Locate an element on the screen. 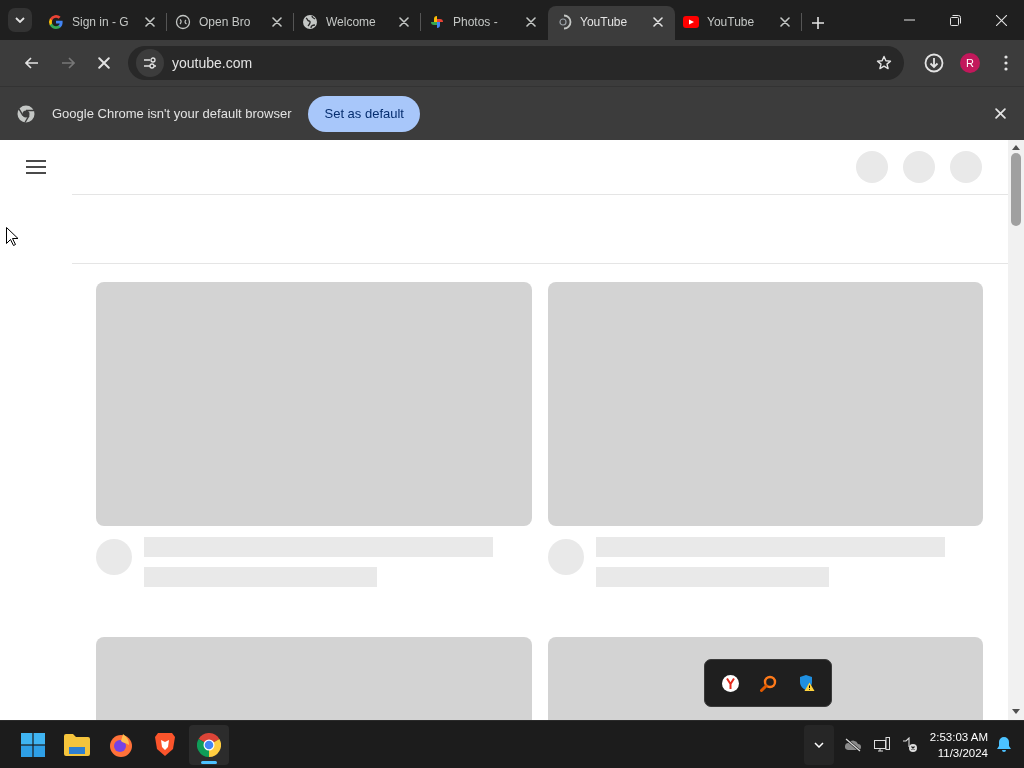 This screenshot has width=1024, height=768. four-squares-icon is located at coordinates (33, 744).